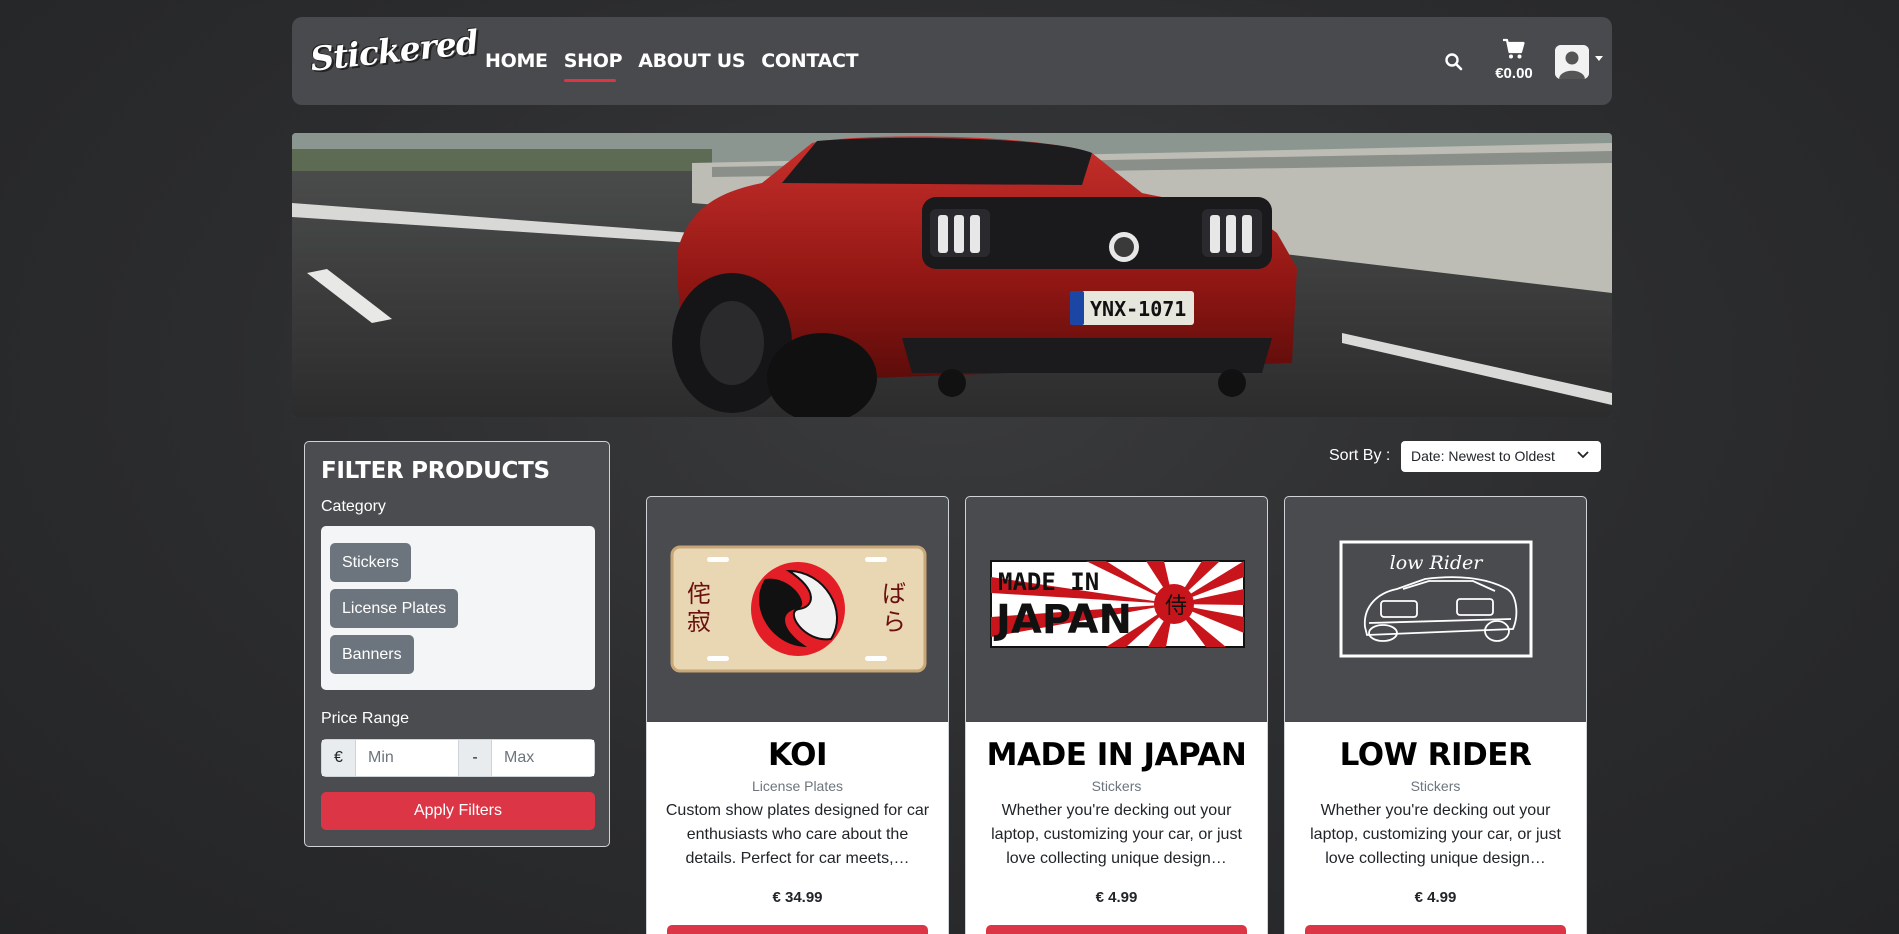 The image size is (1899, 934). What do you see at coordinates (1435, 755) in the screenshot?
I see `product-title: LOW RIDER` at bounding box center [1435, 755].